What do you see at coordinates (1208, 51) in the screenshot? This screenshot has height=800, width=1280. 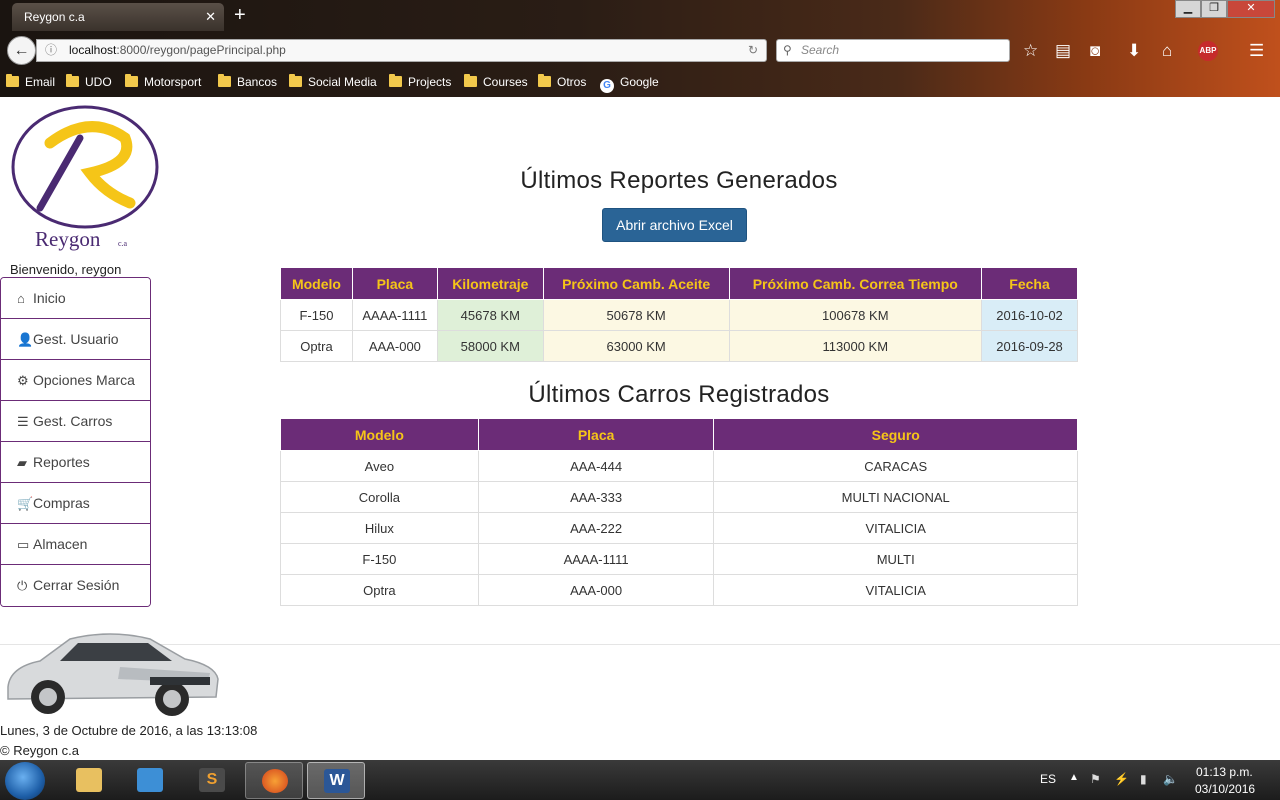 I see `adblock-icon: ABP` at bounding box center [1208, 51].